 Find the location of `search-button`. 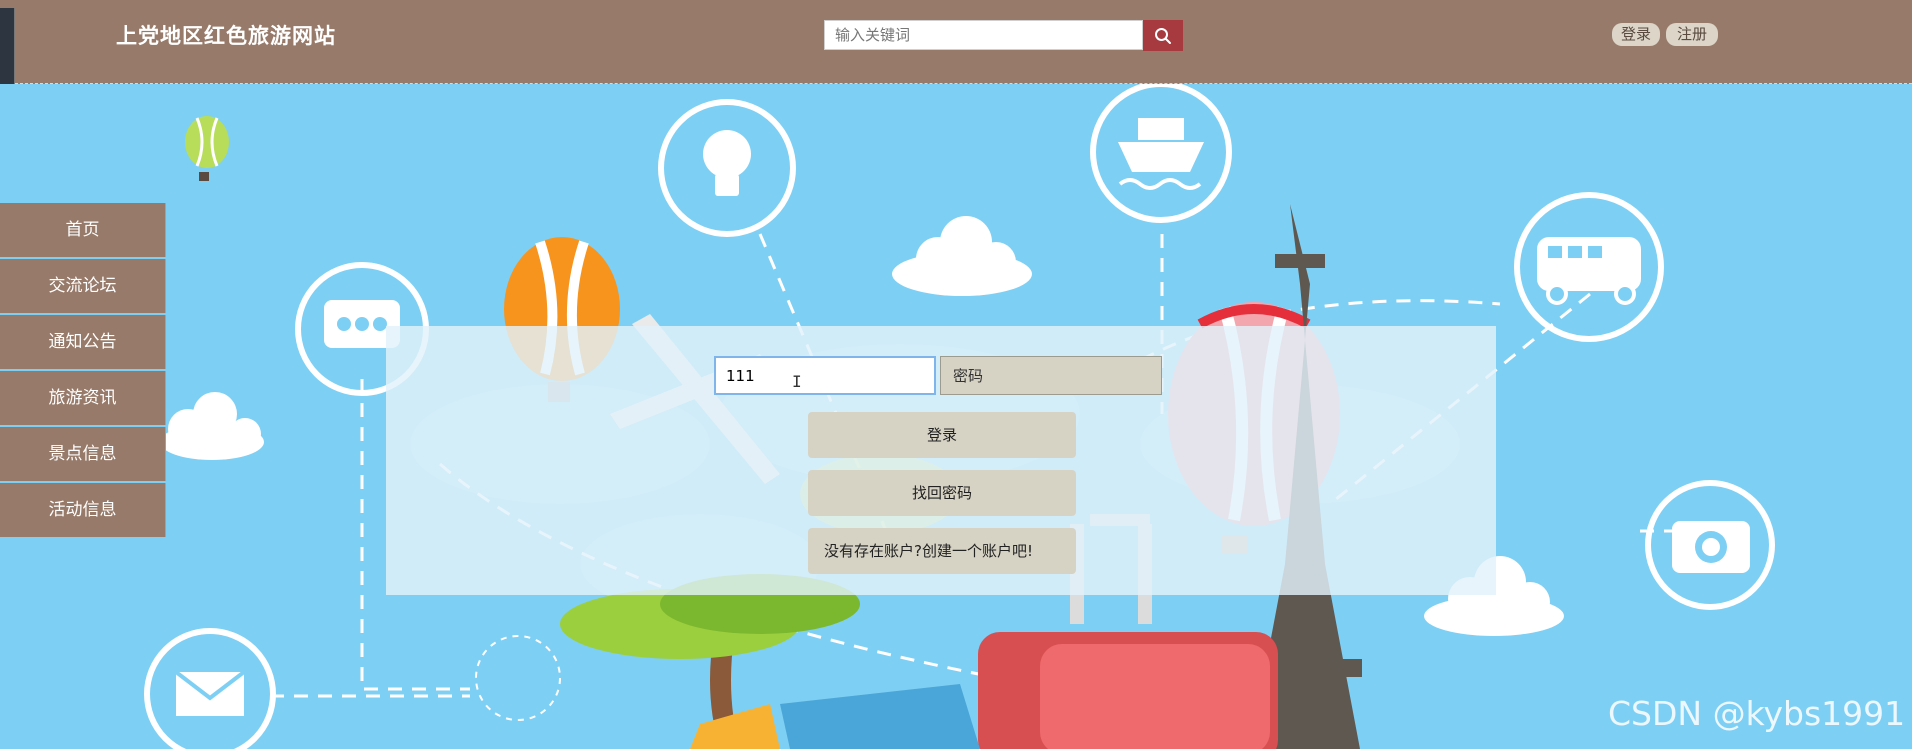

search-button is located at coordinates (1163, 35).